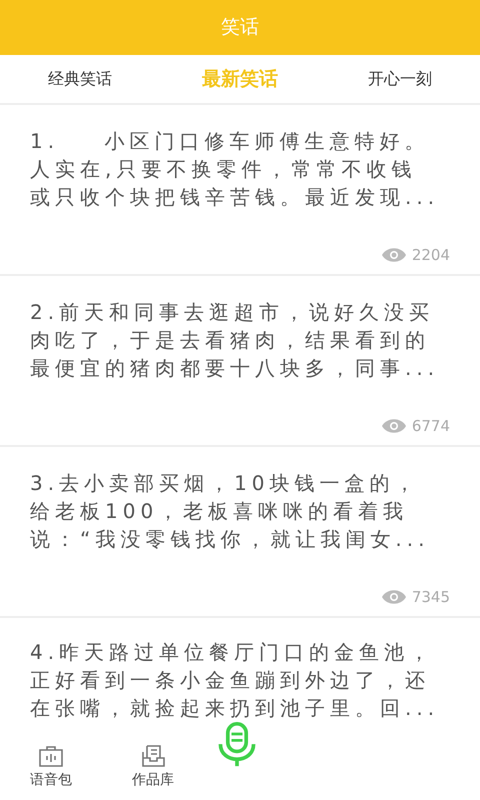 This screenshot has width=480, height=800. I want to click on category-tab: 开心一刻, so click(400, 79).